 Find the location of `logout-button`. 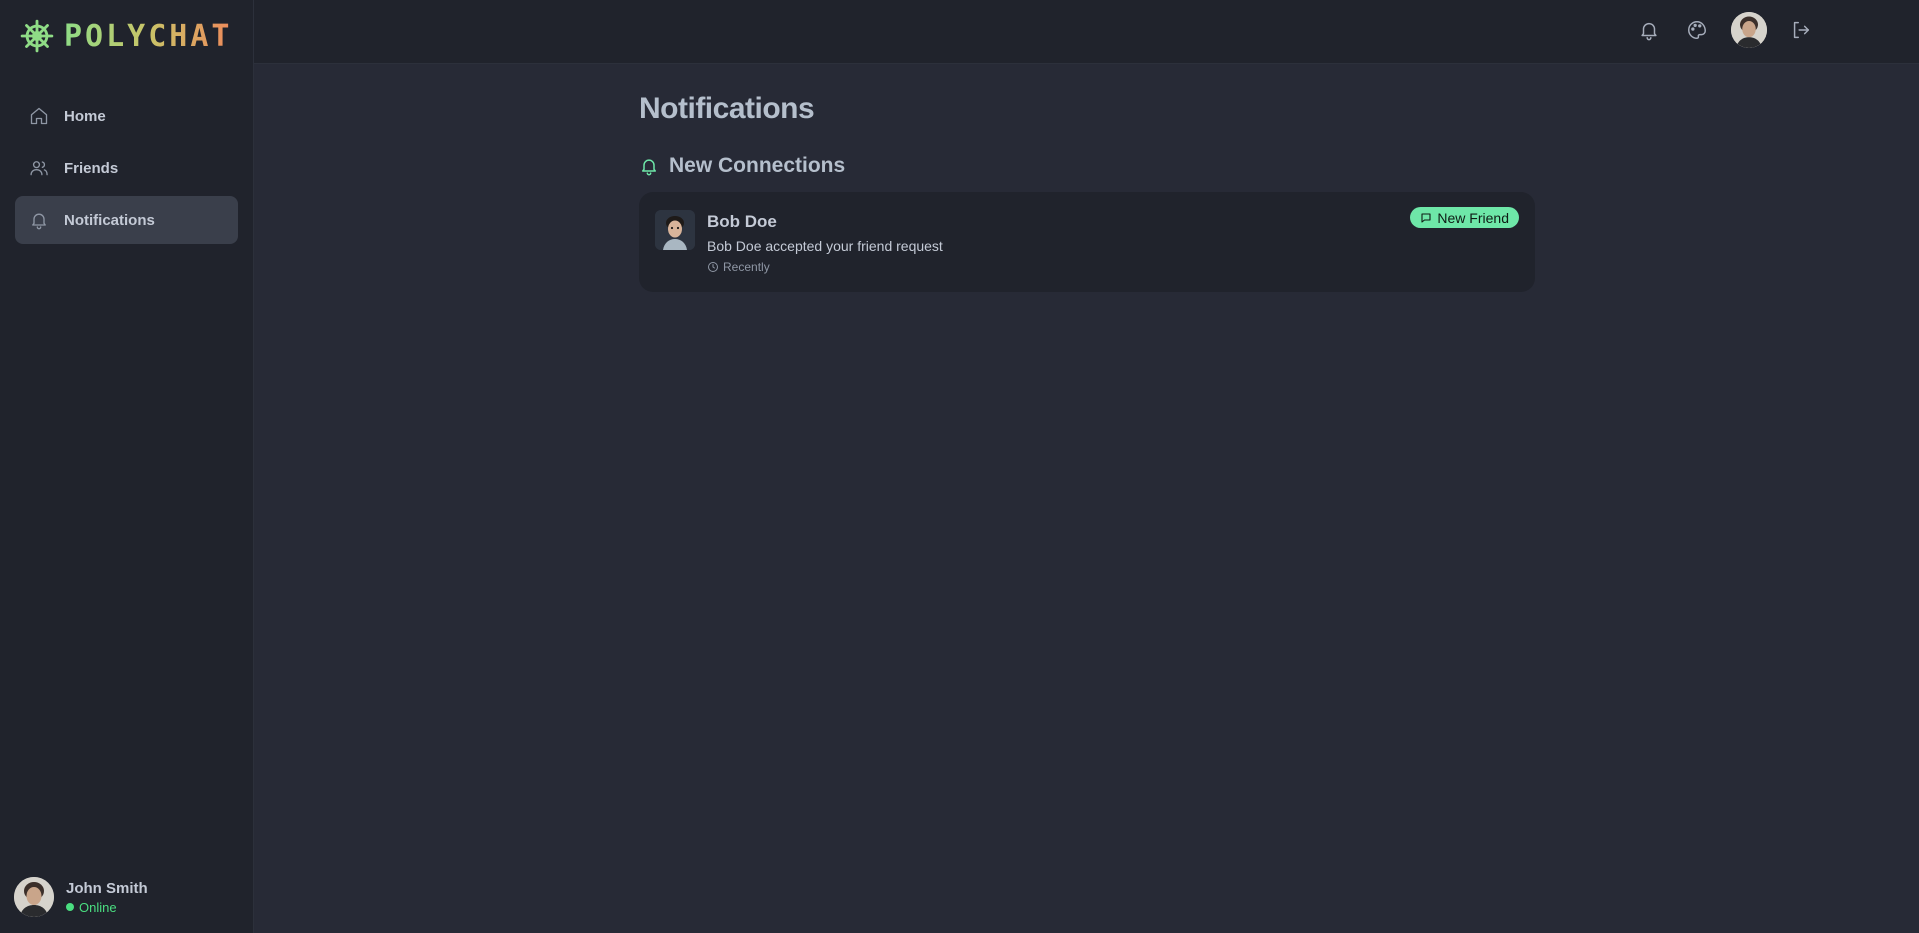

logout-button is located at coordinates (1801, 30).